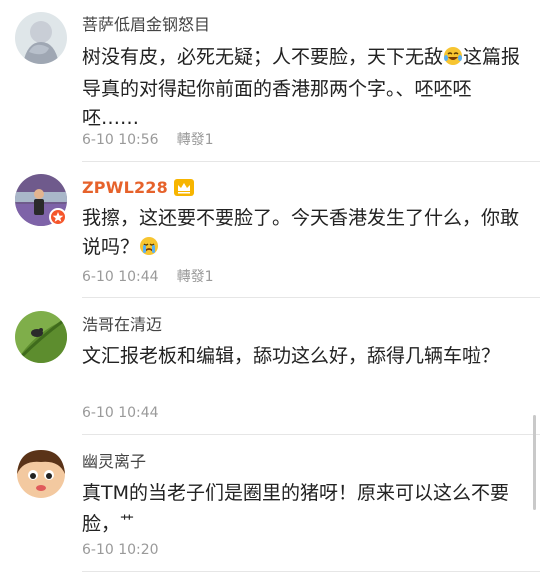  Describe the element at coordinates (122, 325) in the screenshot. I see `username: 浩哥在清迈` at that location.